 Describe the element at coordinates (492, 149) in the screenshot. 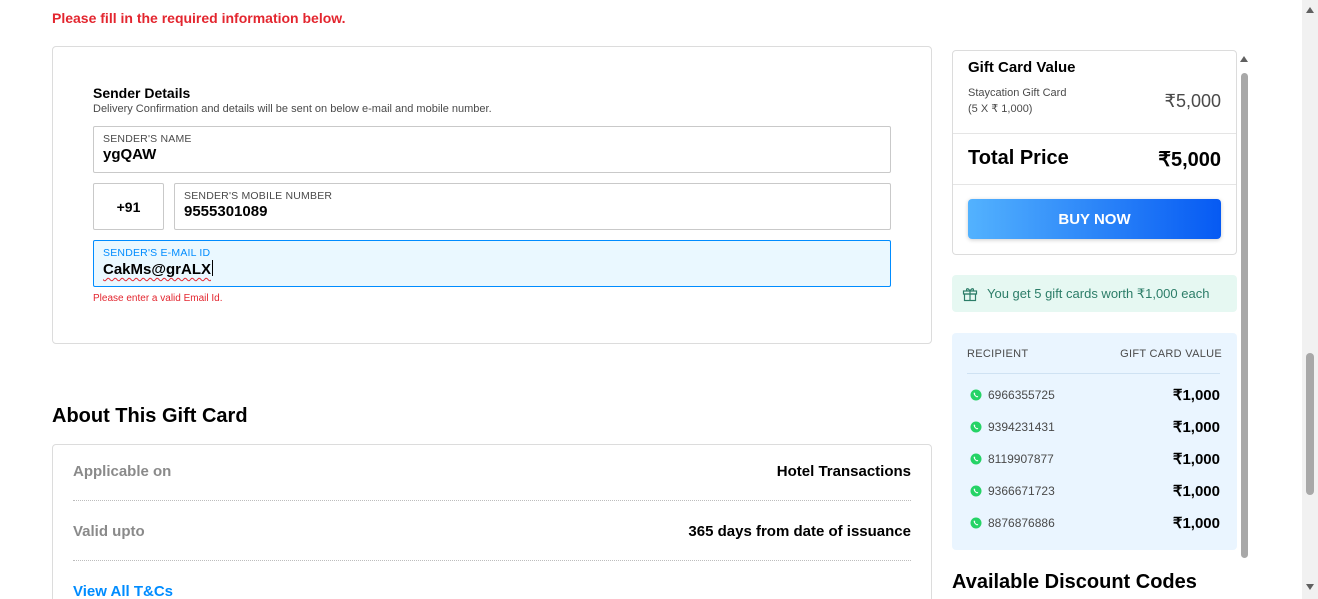

I see `sender-name-field: SENDER'S NAME ygQAW` at that location.